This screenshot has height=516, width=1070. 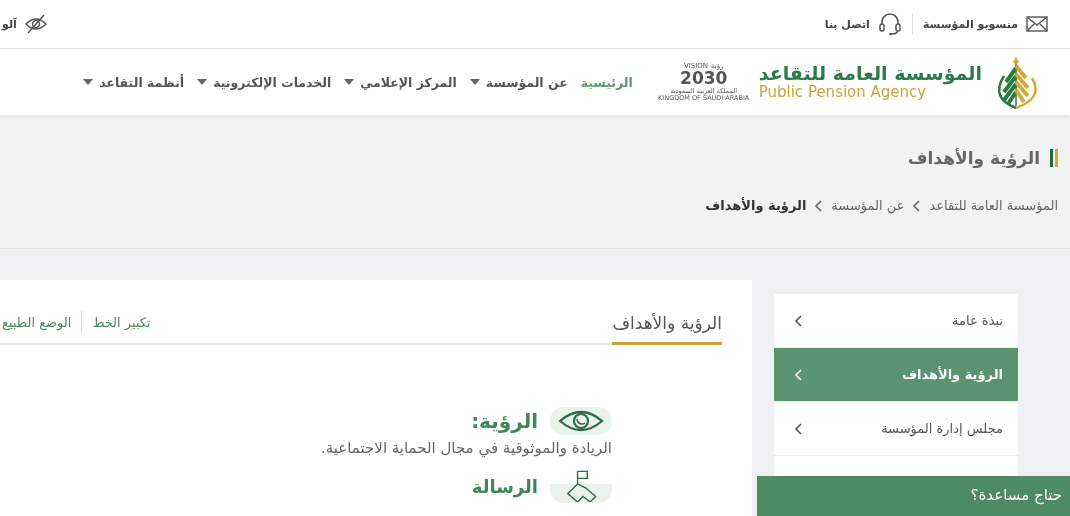 I want to click on title-bar-icon, so click(x=1054, y=158).